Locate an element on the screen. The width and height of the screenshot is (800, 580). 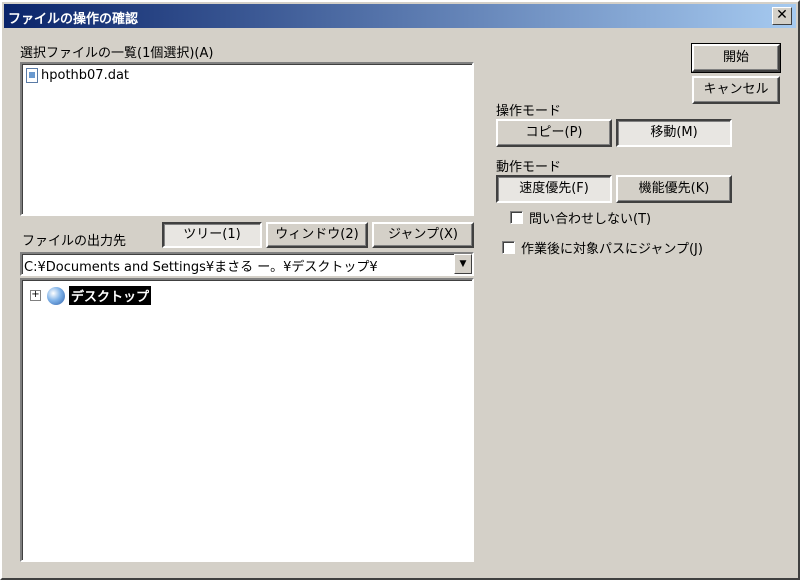
function-priority-button: 機能優先(K) is located at coordinates (674, 189).